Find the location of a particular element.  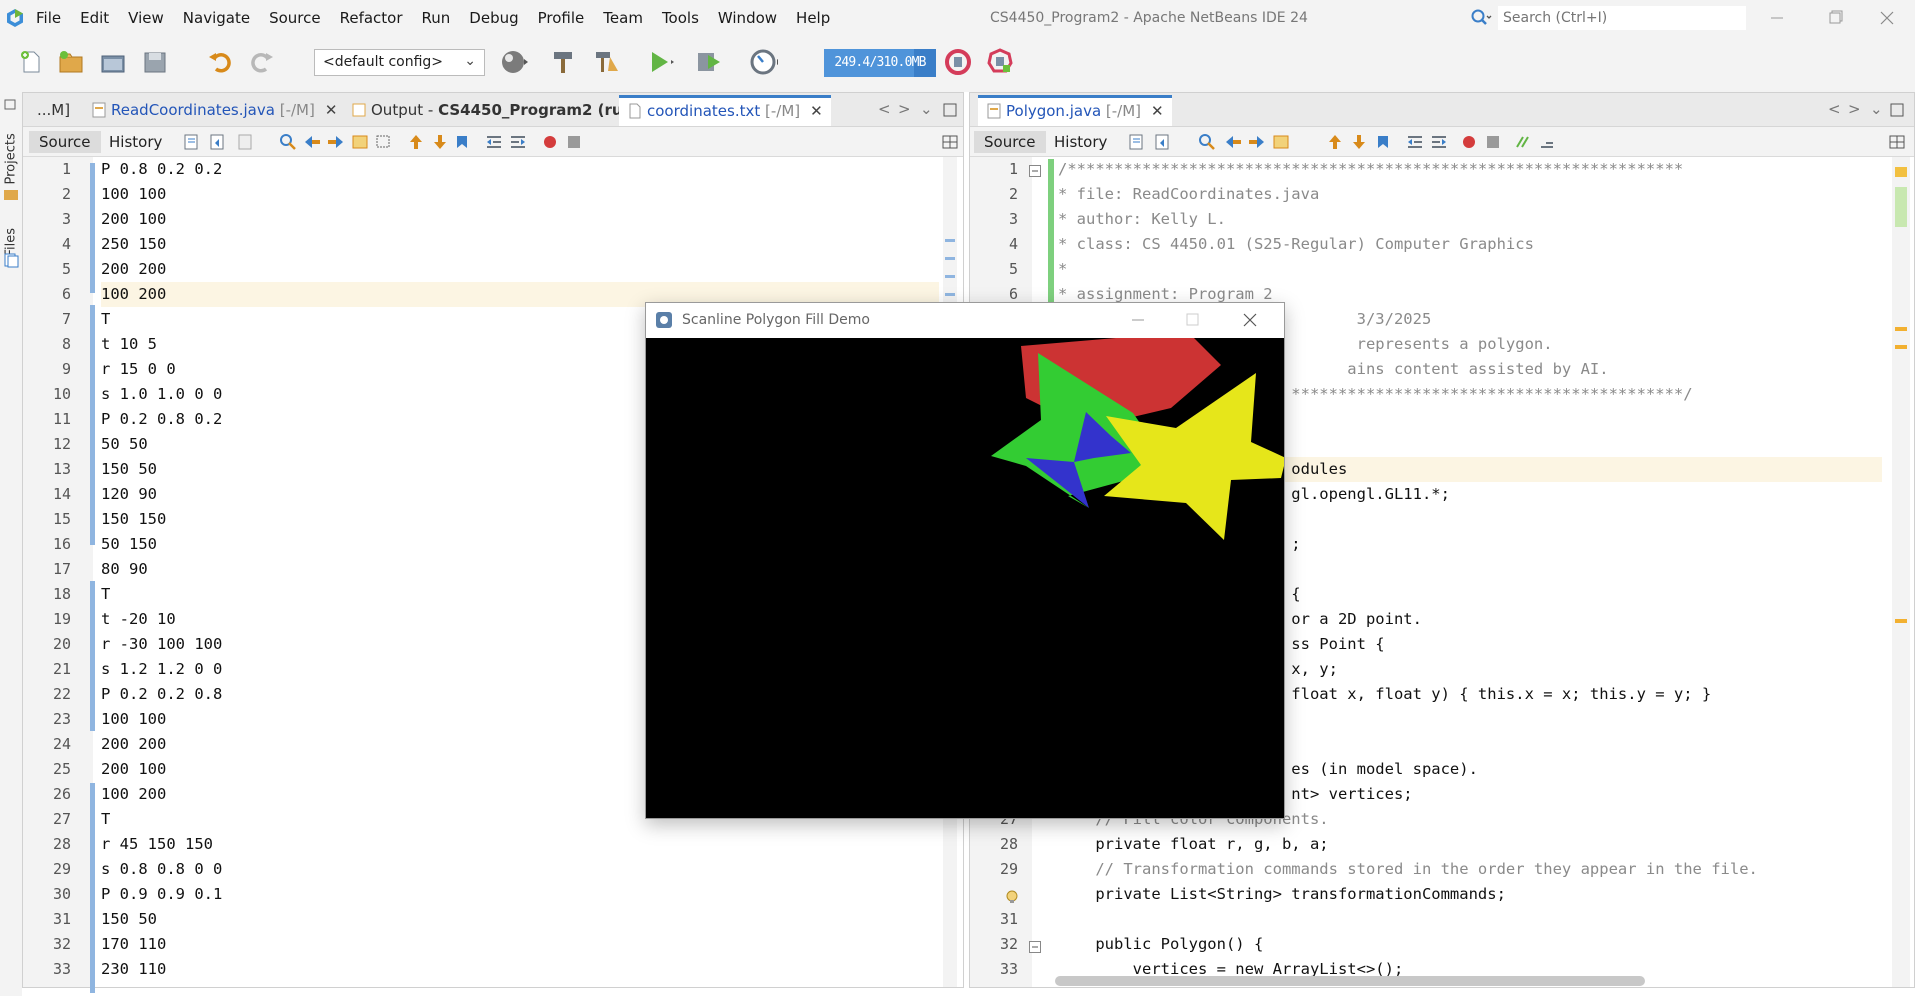

toggle-rect-selection-icon is located at coordinates (384, 142).